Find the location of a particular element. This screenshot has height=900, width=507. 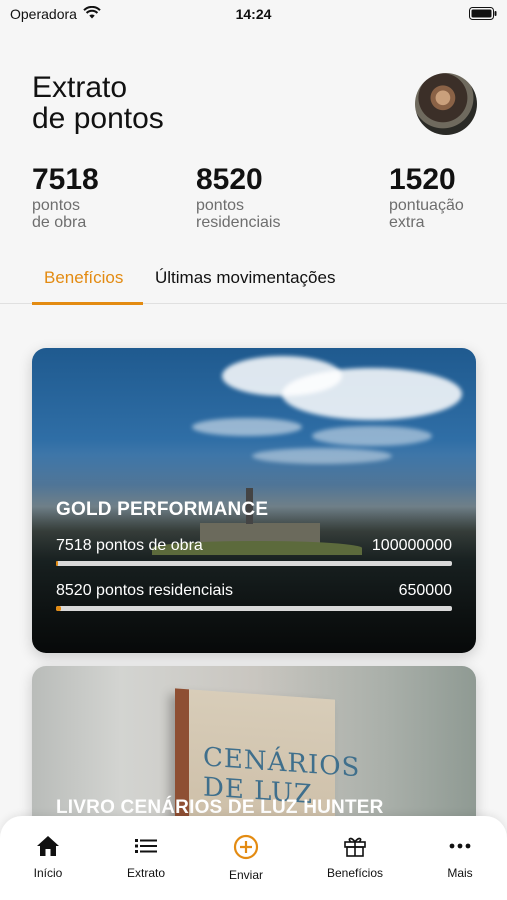

nav-label: Benefícios is located at coordinates (355, 873).